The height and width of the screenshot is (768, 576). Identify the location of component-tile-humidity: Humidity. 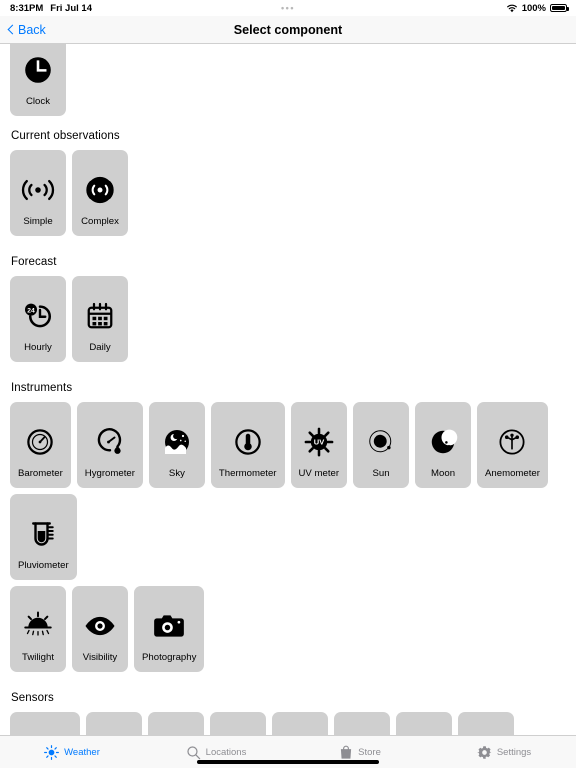
(175, 723).